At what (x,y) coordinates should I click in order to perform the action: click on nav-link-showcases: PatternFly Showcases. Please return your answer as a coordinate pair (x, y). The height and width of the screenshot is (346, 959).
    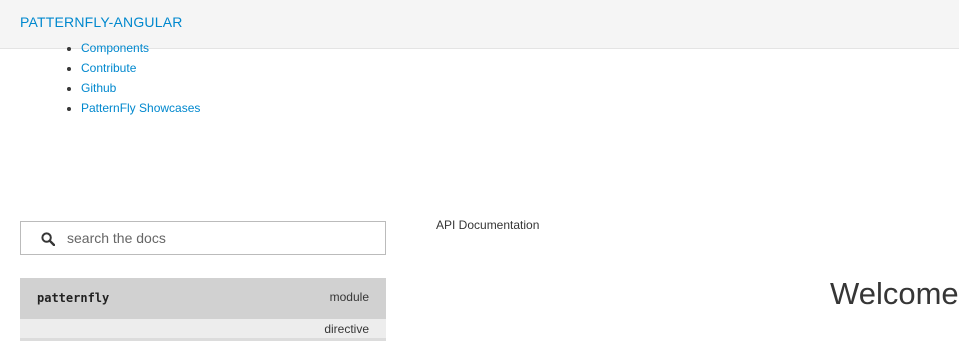
    Looking at the image, I should click on (140, 108).